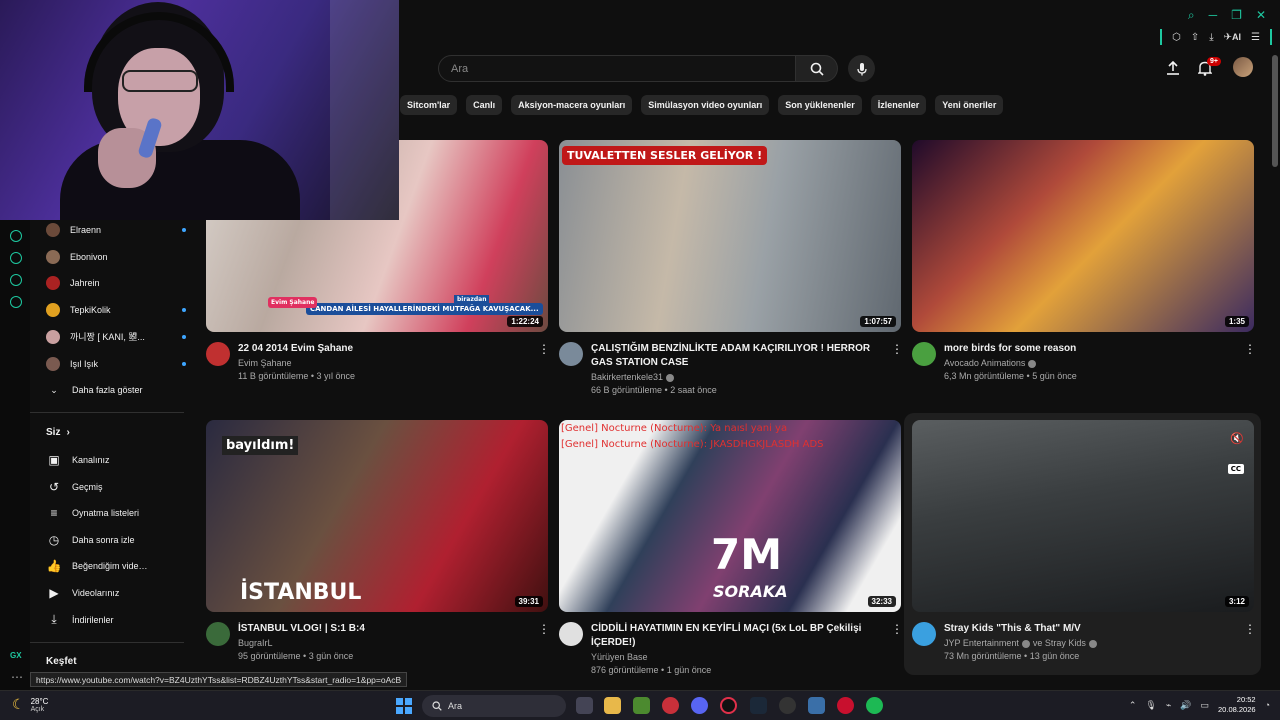  What do you see at coordinates (116, 310) in the screenshot?
I see `sidebar-subscription-item: TepkiKolik` at bounding box center [116, 310].